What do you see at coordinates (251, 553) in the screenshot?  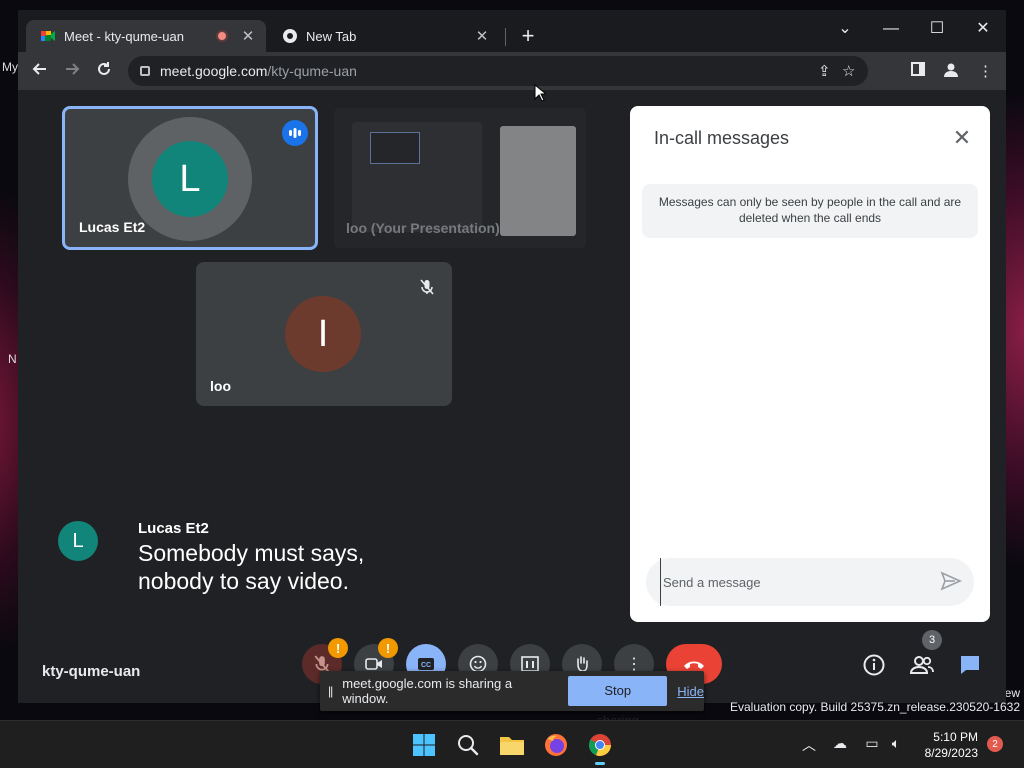 I see `caption-line: Somebody must says,` at bounding box center [251, 553].